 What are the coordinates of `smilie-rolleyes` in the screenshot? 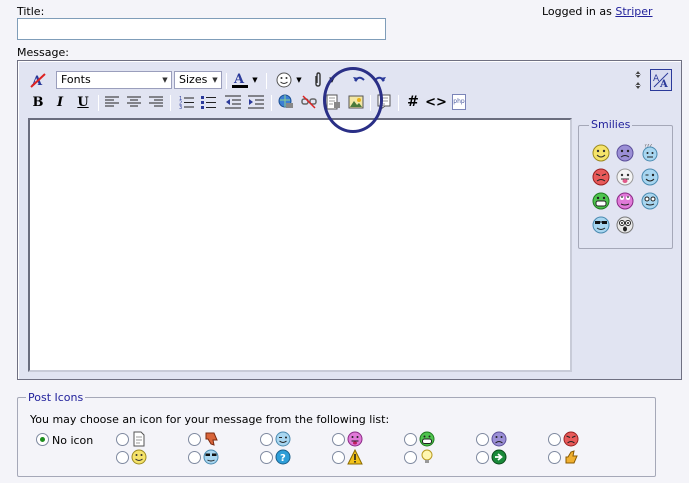 It's located at (625, 201).